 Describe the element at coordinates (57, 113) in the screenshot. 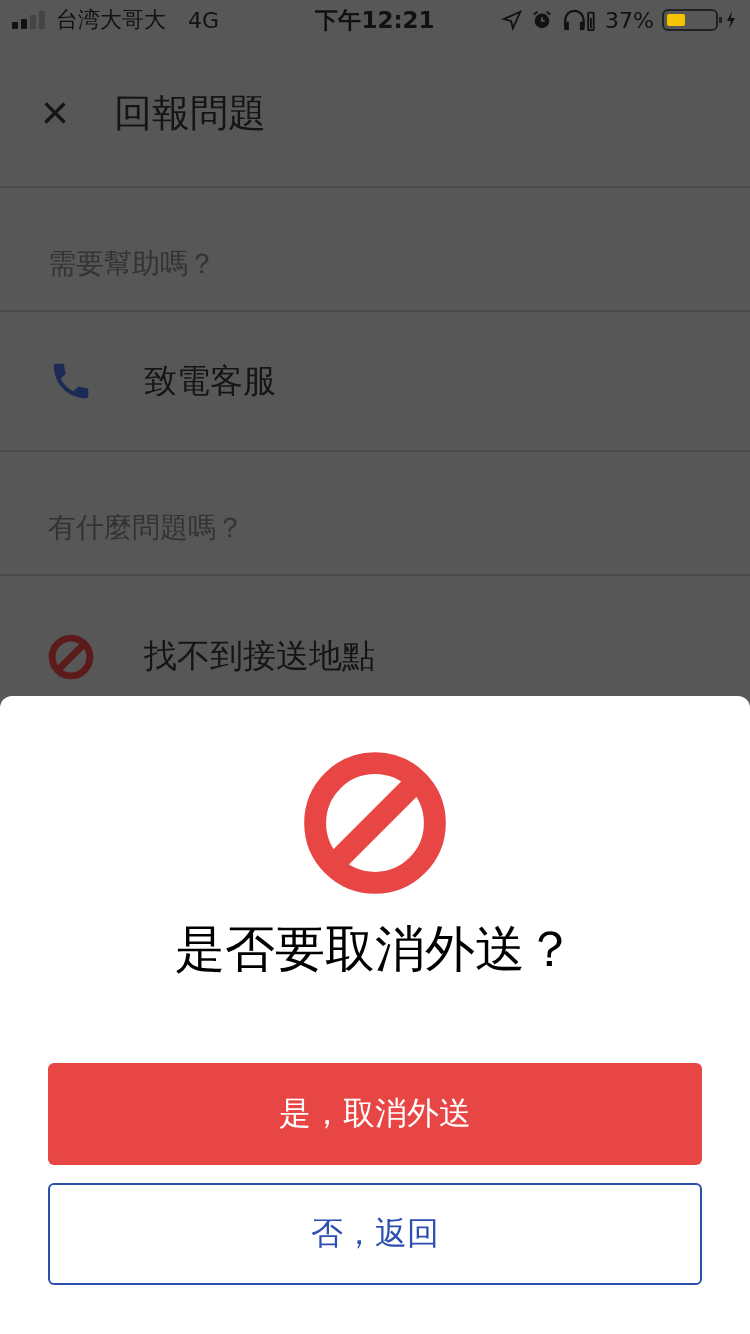

I see `close-button: ×` at that location.